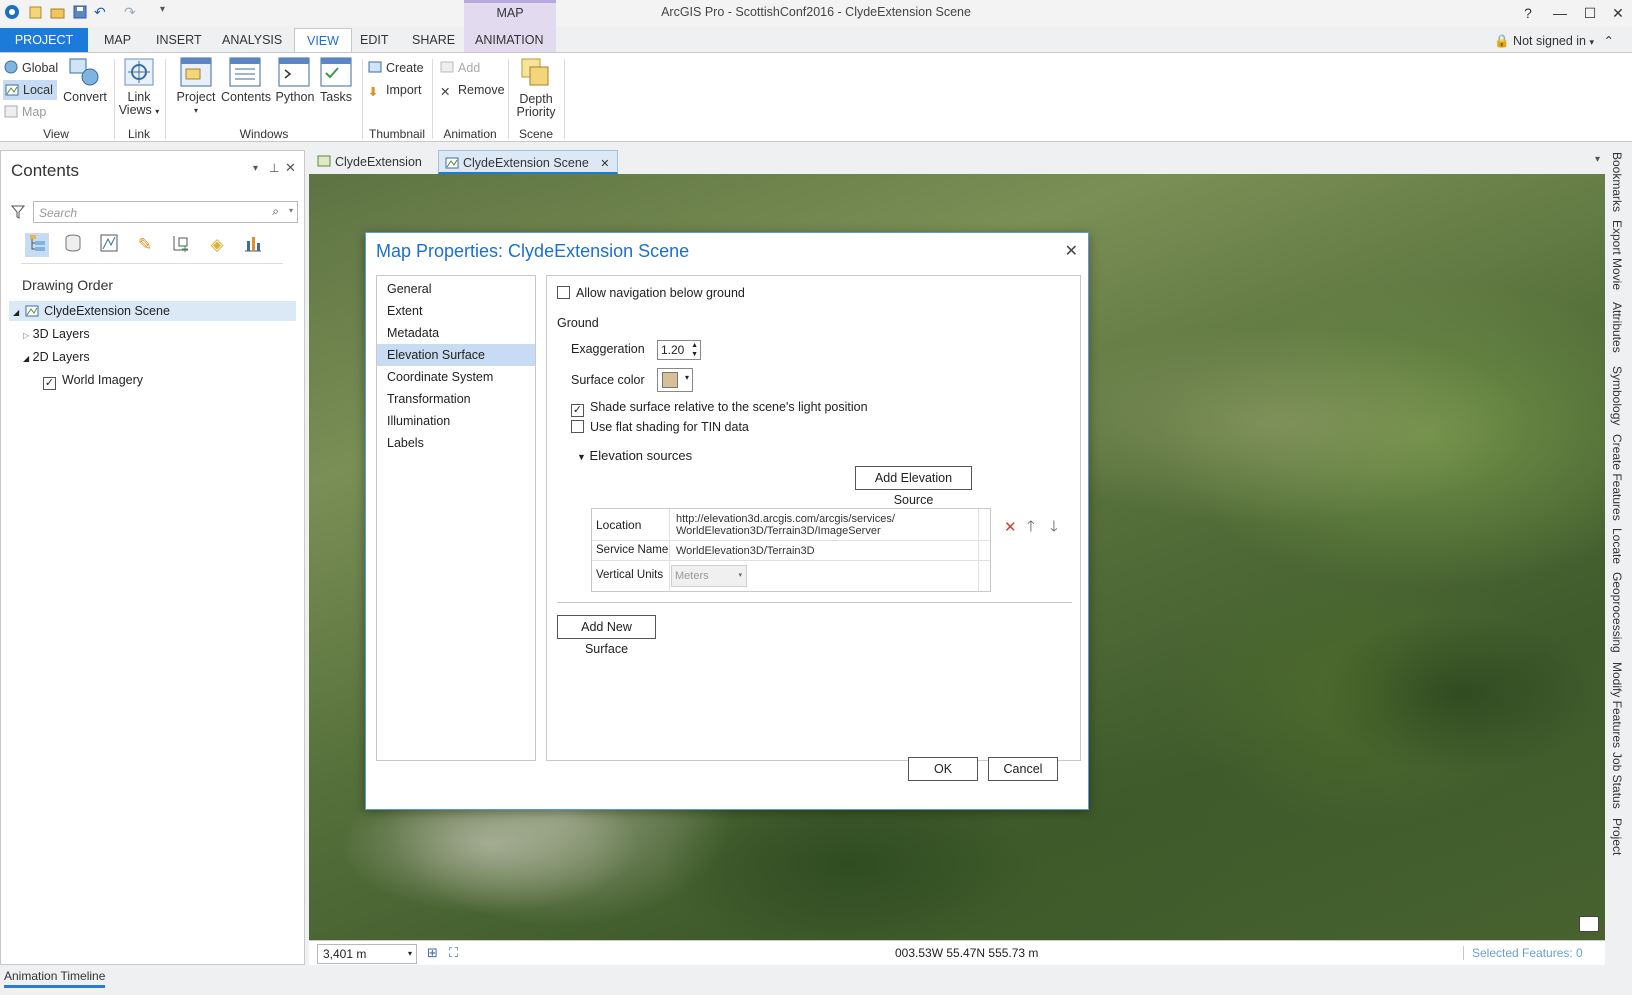  What do you see at coordinates (606, 635) in the screenshot?
I see `add-new-surface-button: Add New Surface` at bounding box center [606, 635].